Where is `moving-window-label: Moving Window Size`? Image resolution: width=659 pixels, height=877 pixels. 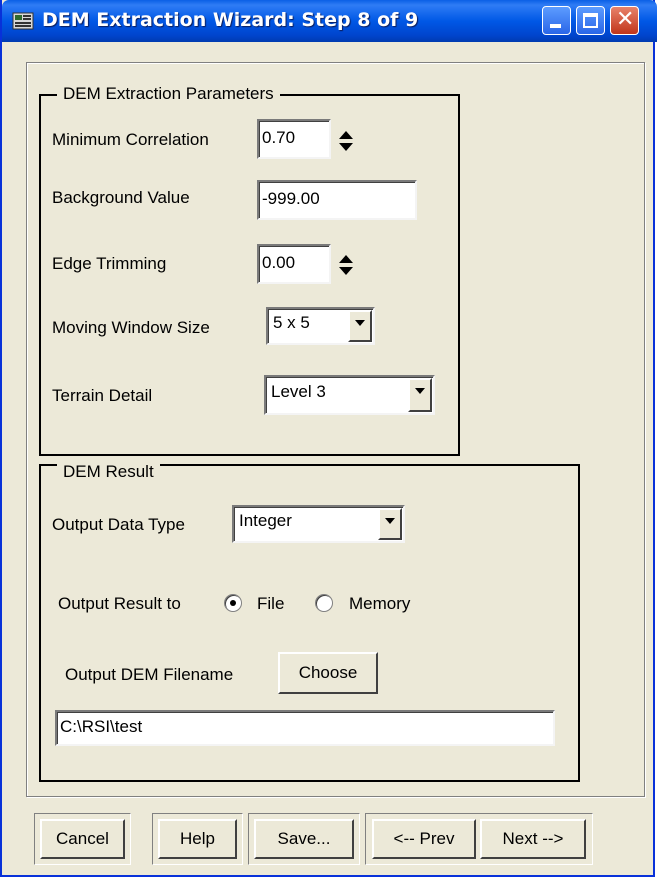
moving-window-label: Moving Window Size is located at coordinates (131, 327).